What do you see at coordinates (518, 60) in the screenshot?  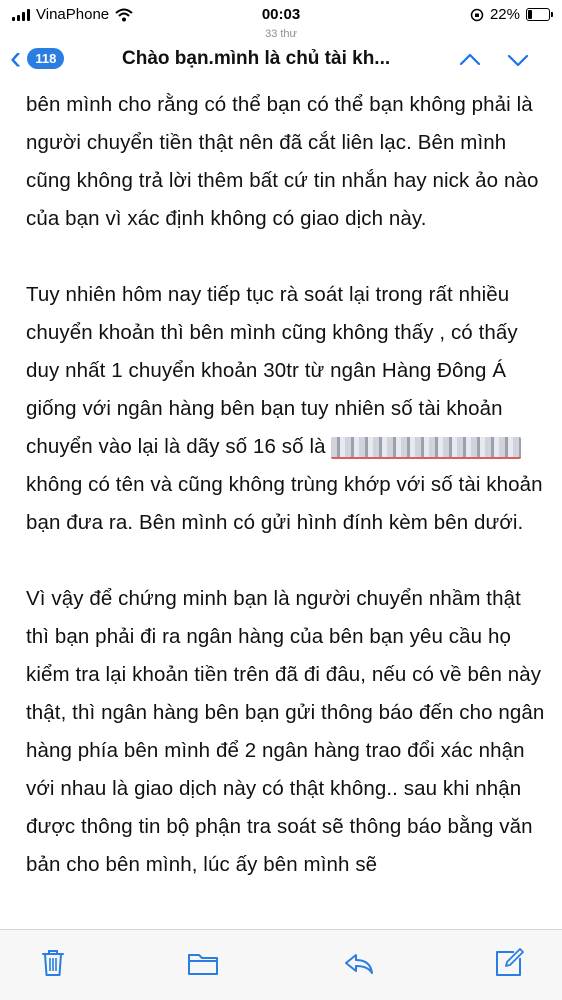 I see `next-message-button` at bounding box center [518, 60].